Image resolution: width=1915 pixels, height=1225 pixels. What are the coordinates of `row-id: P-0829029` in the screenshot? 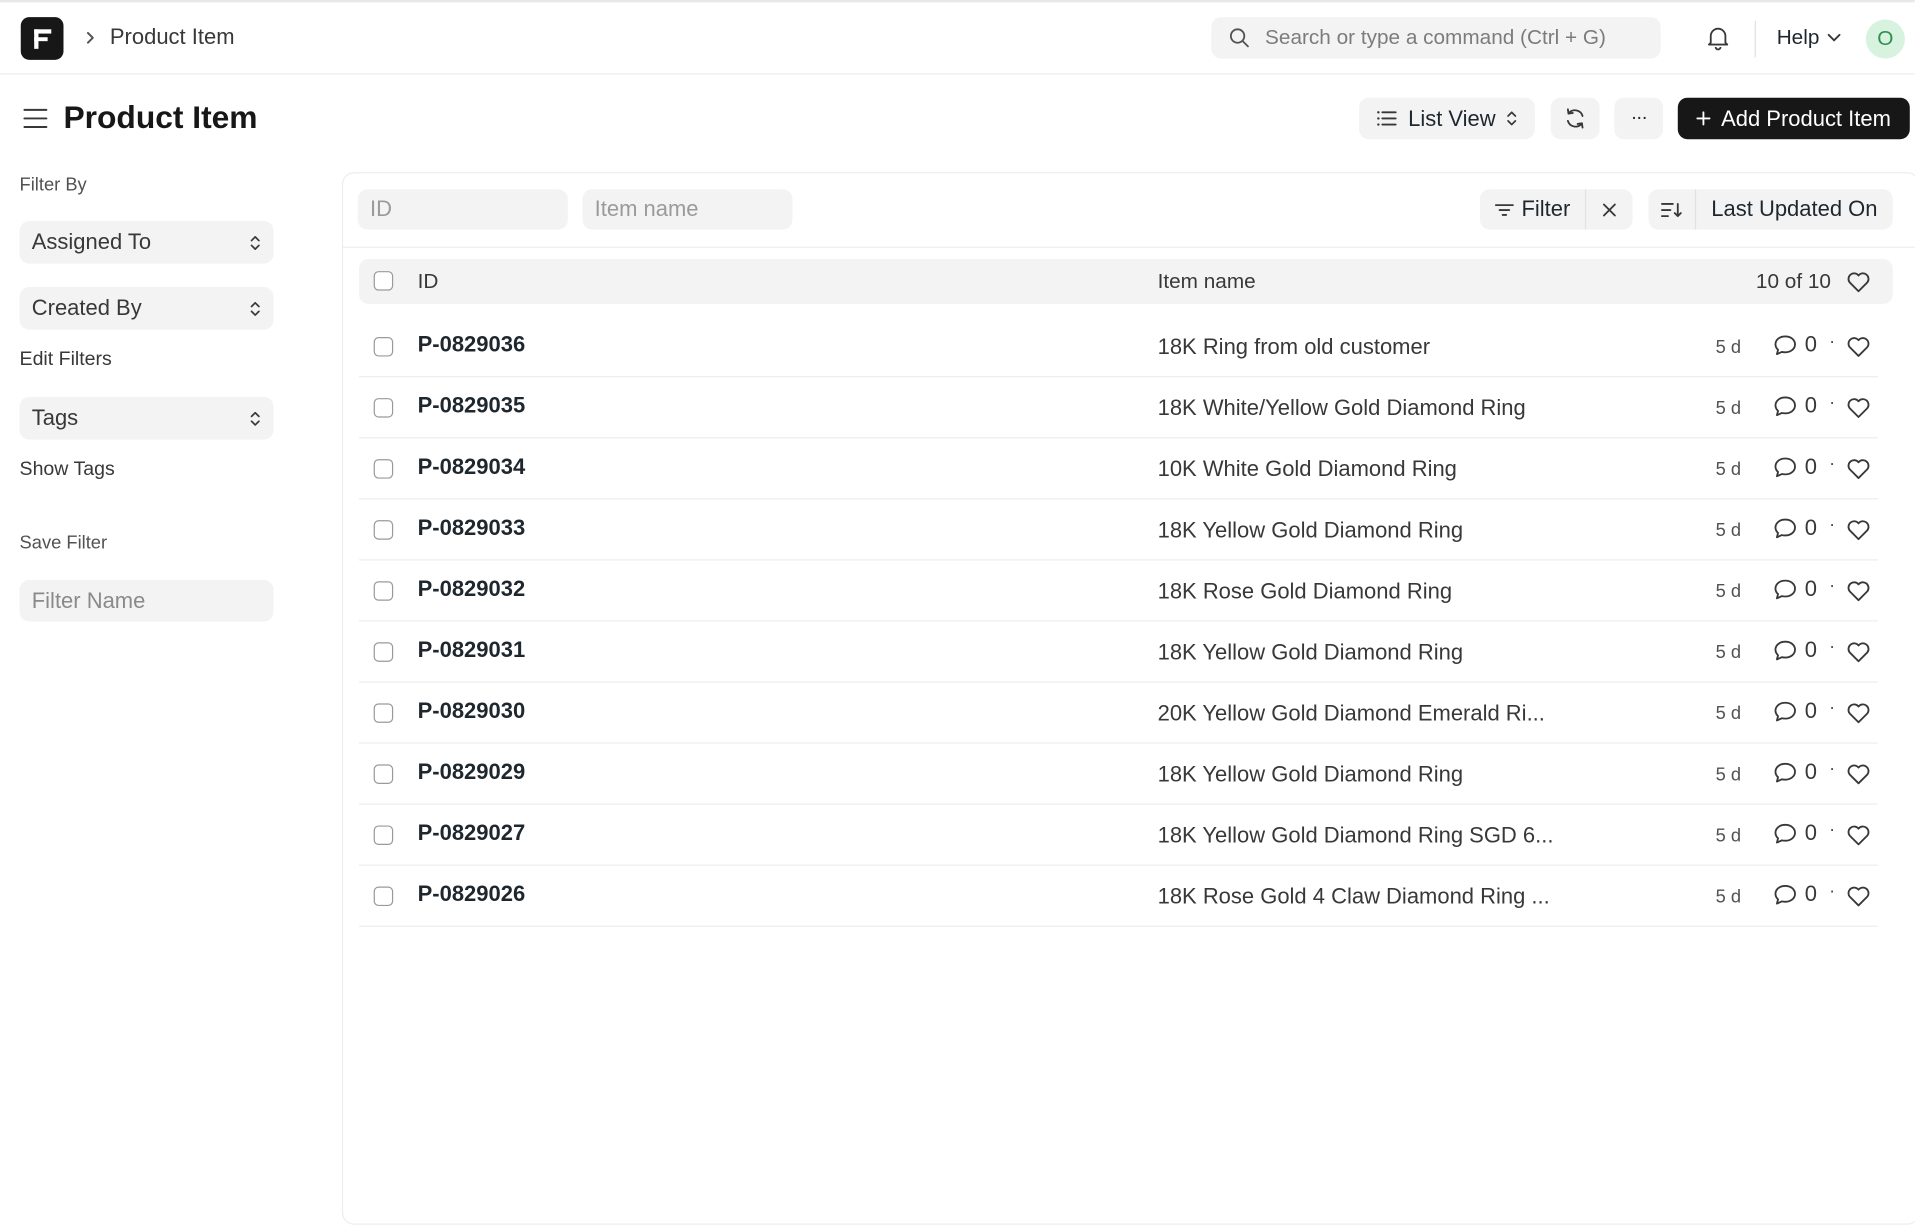 It's located at (472, 773).